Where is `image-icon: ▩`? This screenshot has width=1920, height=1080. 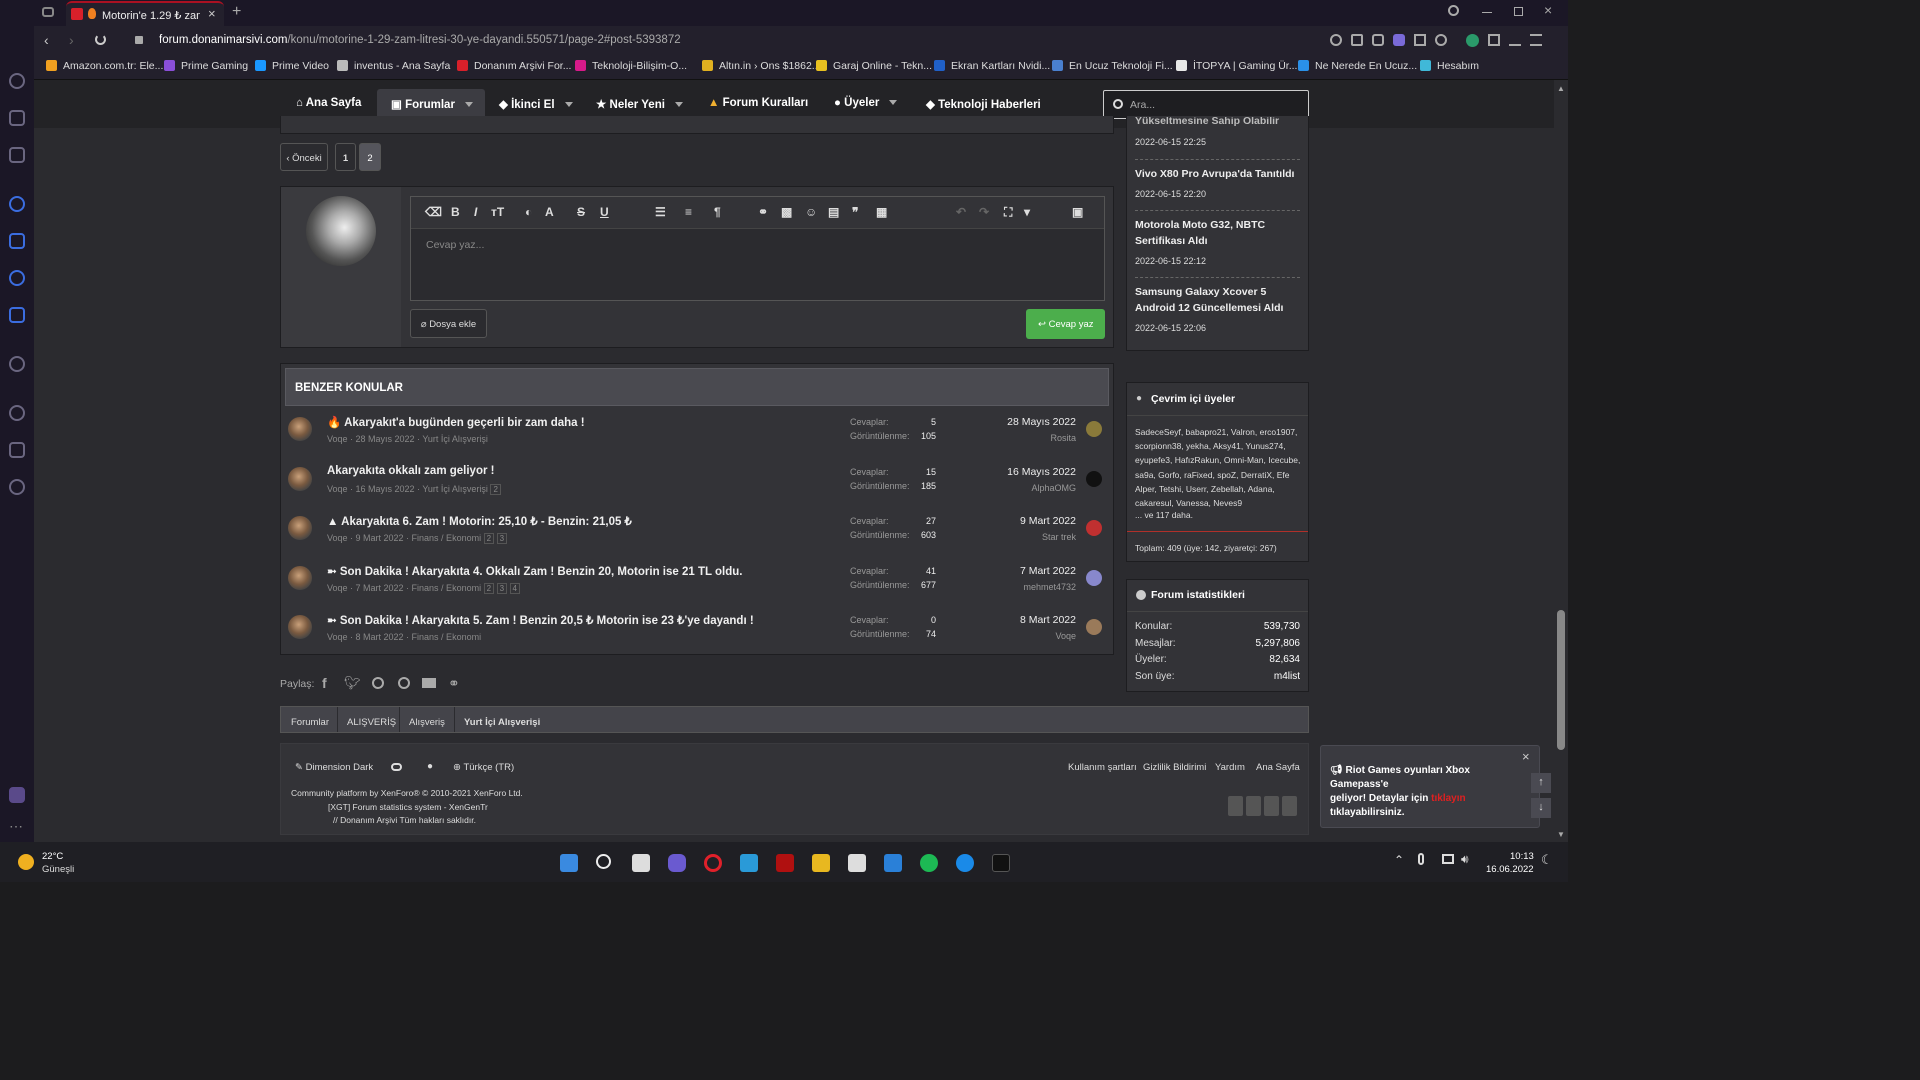
image-icon: ▩ is located at coordinates (786, 212).